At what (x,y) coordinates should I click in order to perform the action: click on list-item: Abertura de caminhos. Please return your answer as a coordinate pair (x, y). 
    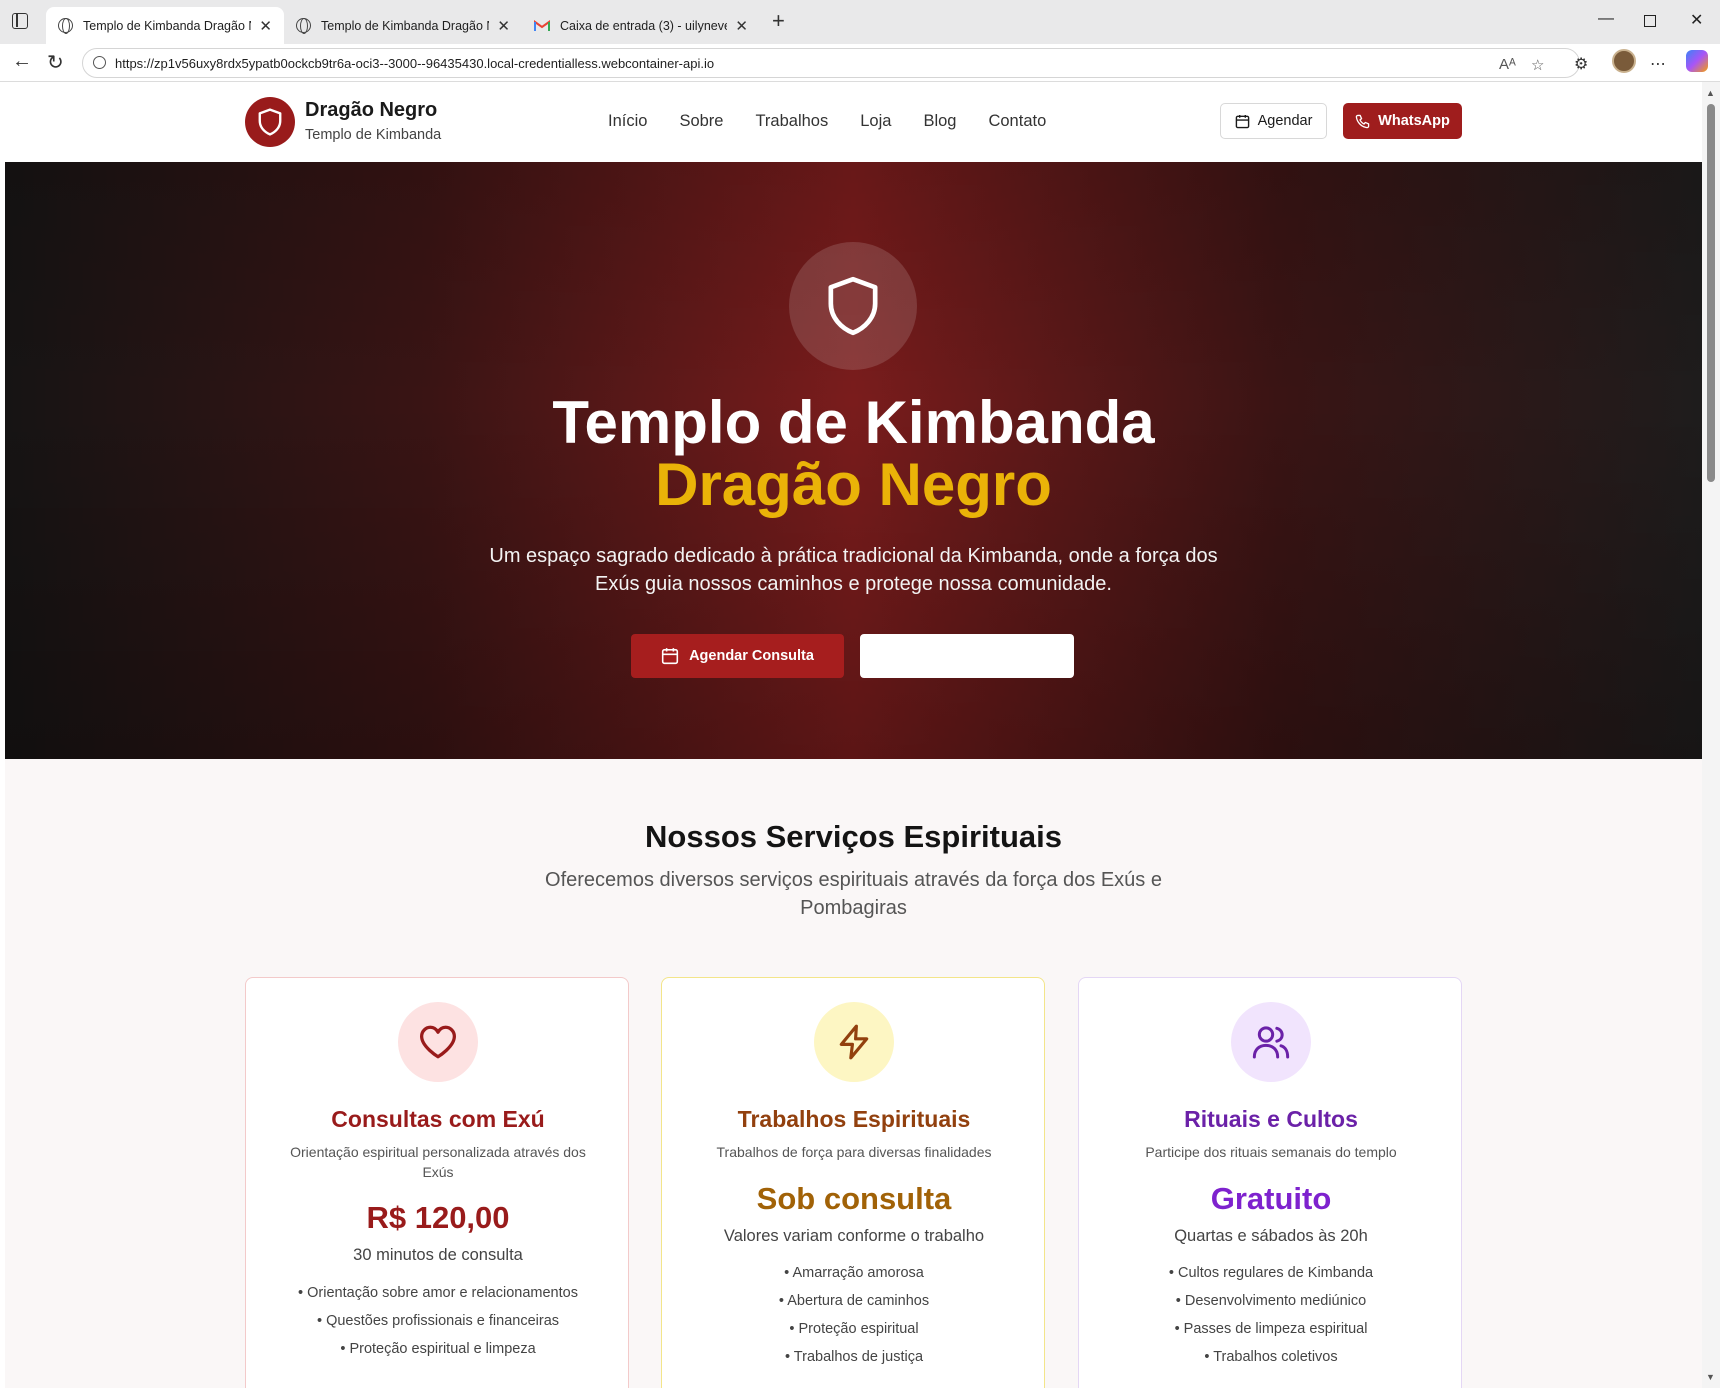
    Looking at the image, I should click on (854, 1301).